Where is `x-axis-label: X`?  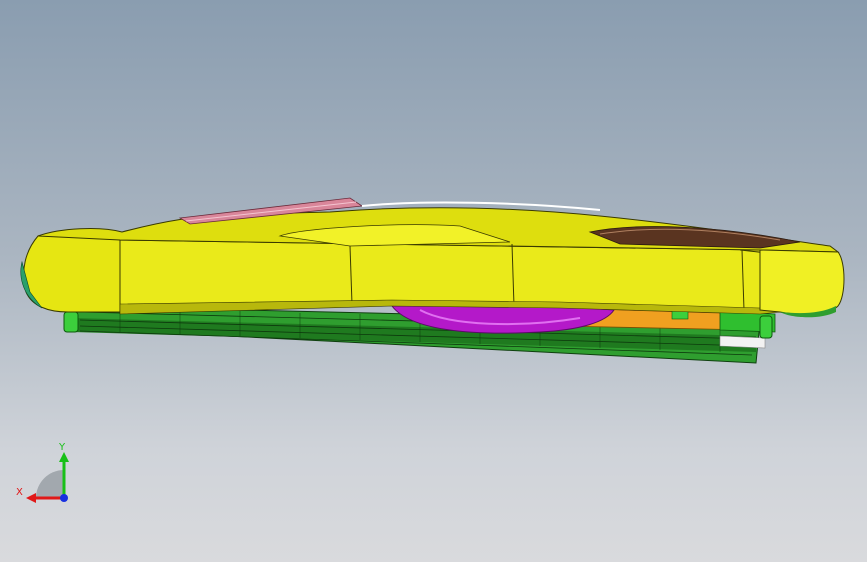 x-axis-label: X is located at coordinates (19, 492).